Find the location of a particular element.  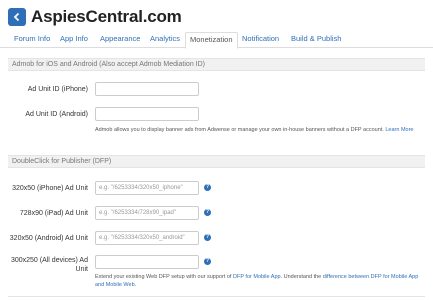

chevron-left-icon is located at coordinates (16, 17).